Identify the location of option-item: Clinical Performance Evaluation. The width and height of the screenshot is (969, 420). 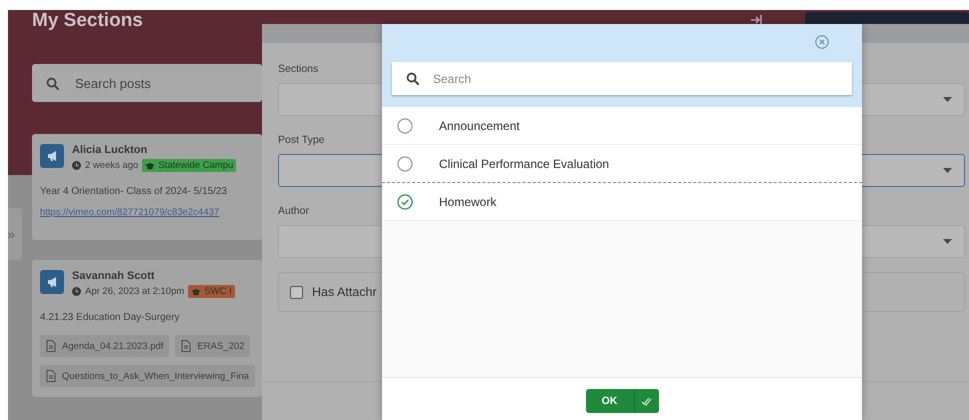
(622, 164).